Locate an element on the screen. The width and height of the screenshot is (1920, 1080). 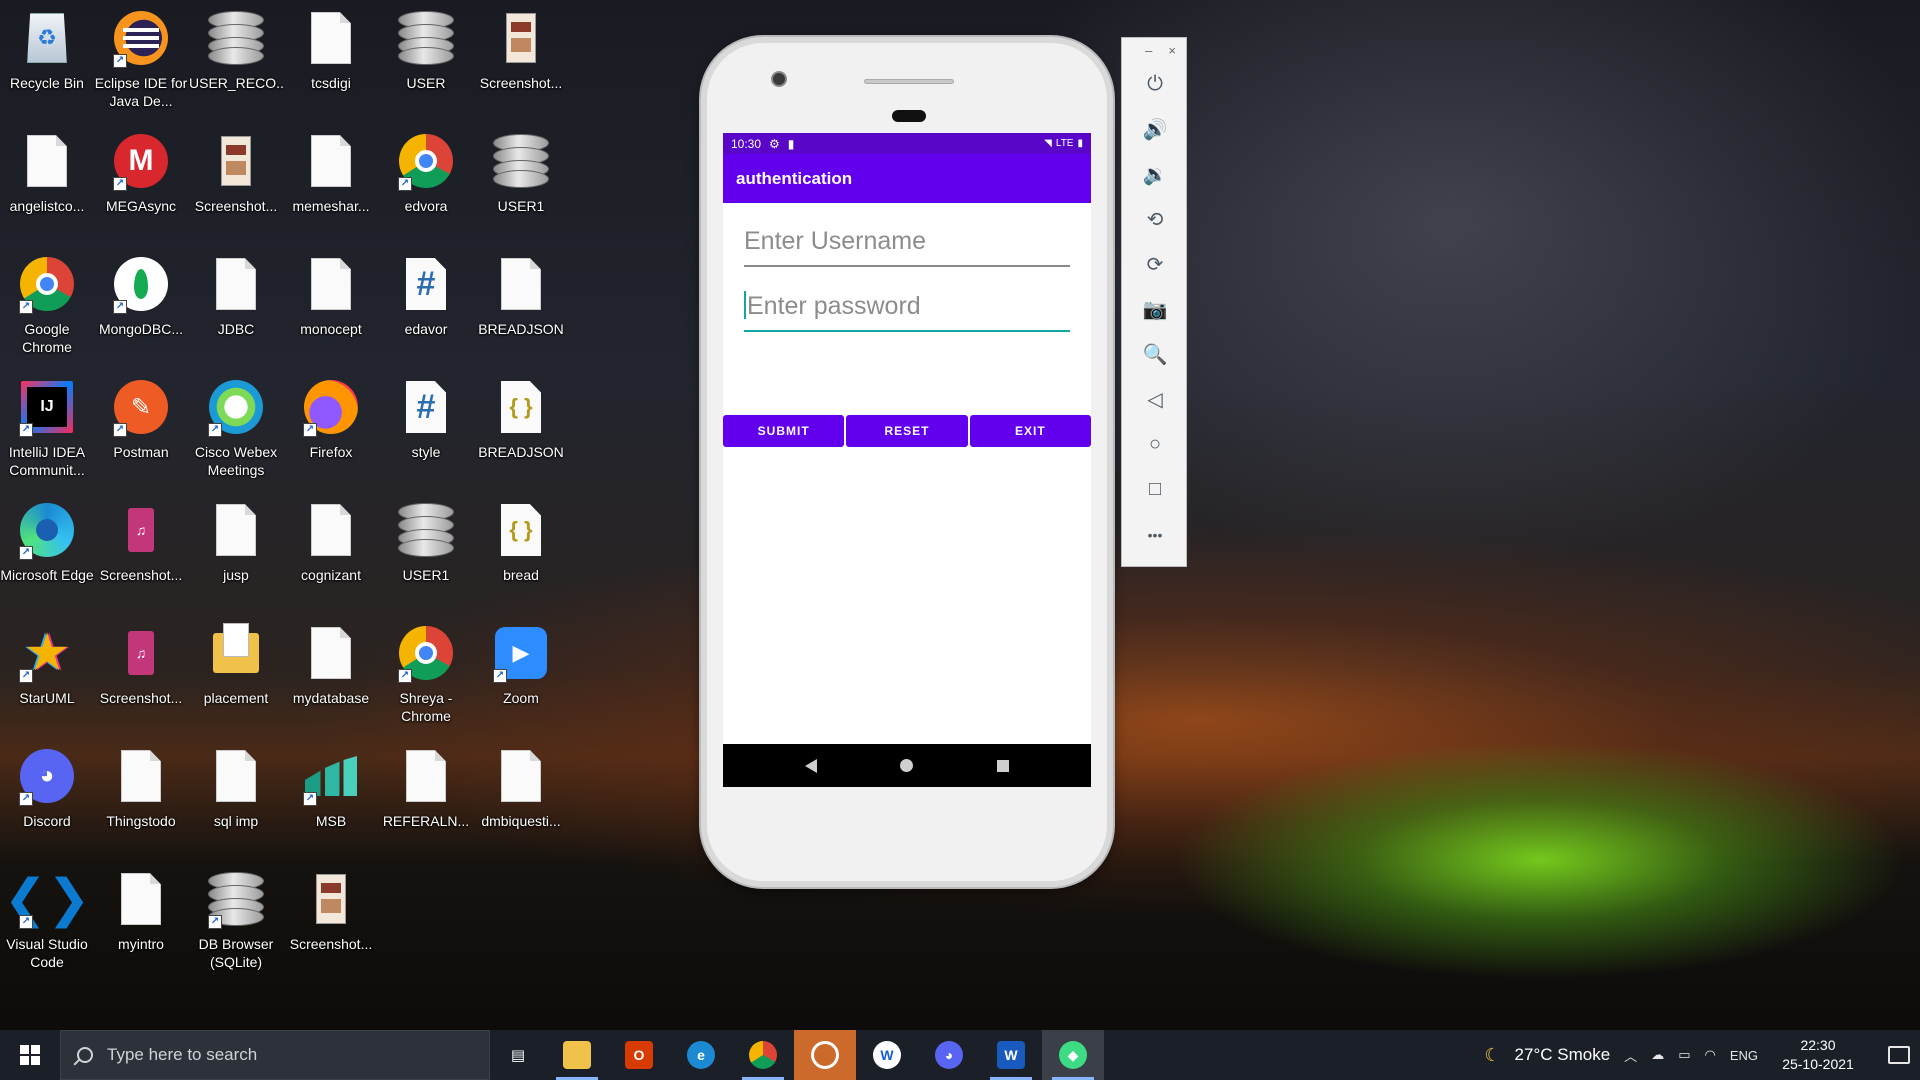
nav-recents-icon is located at coordinates (1003, 765).